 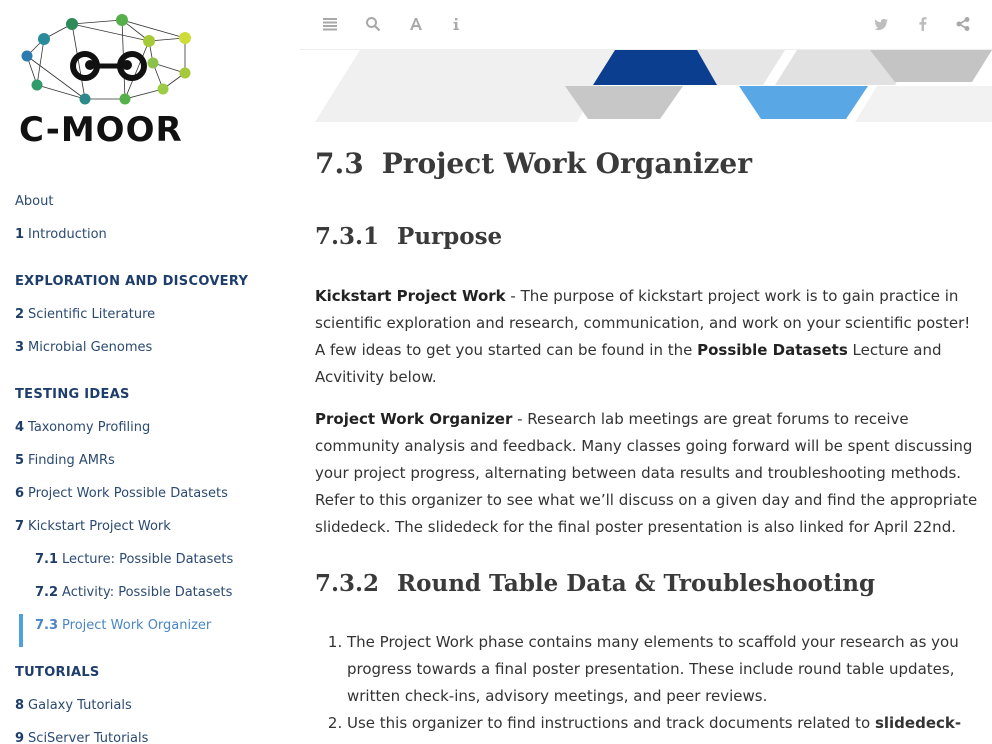 What do you see at coordinates (92, 314) in the screenshot?
I see `toc-label: Scientific Literature` at bounding box center [92, 314].